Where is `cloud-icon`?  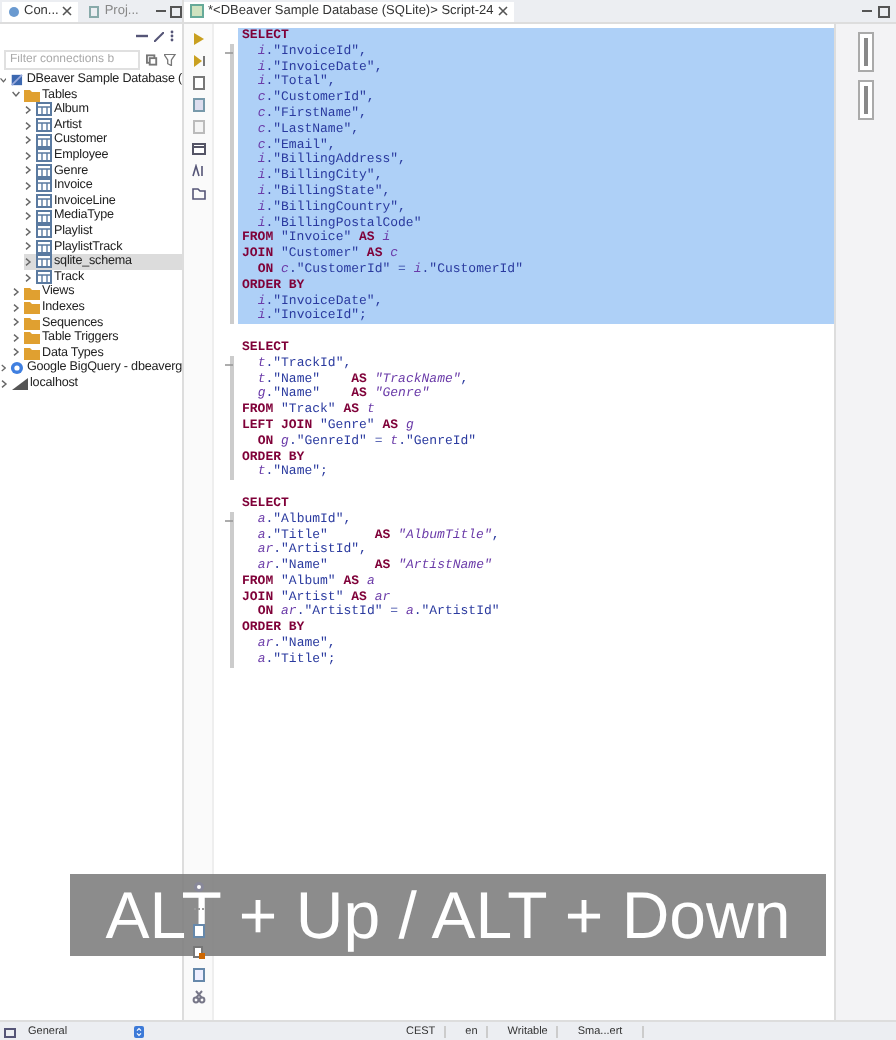
cloud-icon is located at coordinates (16, 368).